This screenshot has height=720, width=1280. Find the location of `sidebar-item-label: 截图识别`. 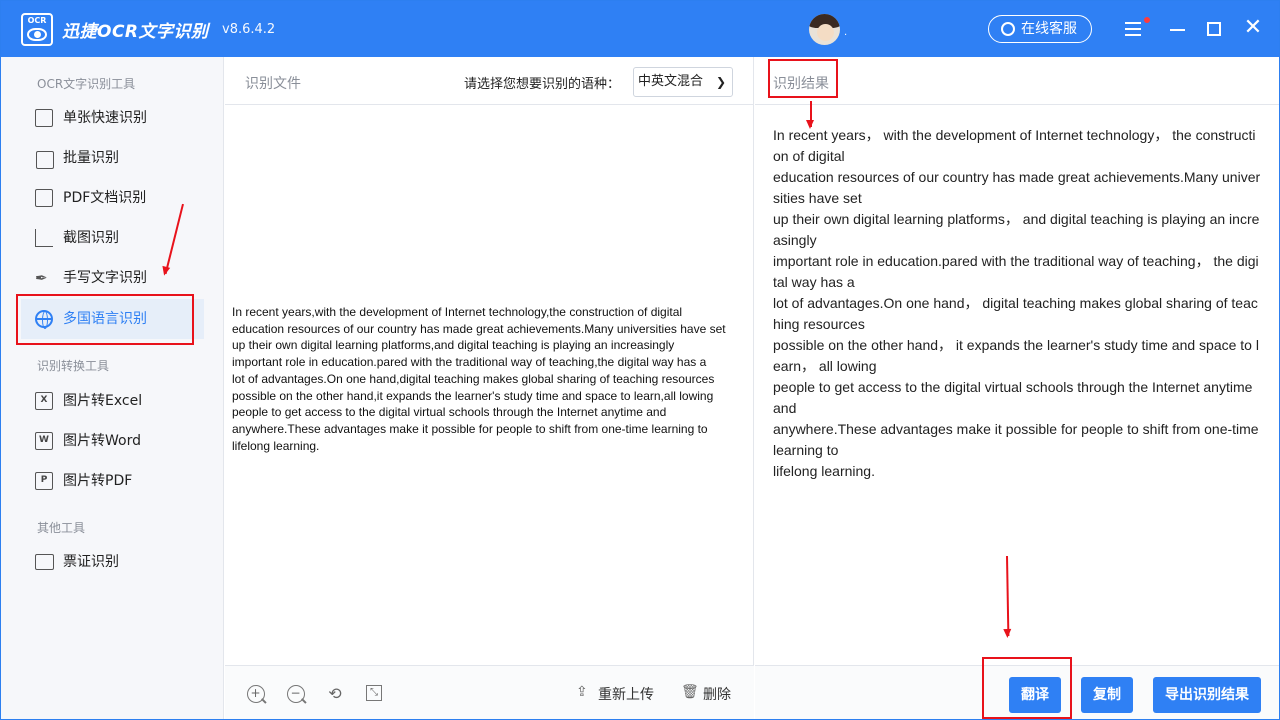

sidebar-item-label: 截图识别 is located at coordinates (91, 238).